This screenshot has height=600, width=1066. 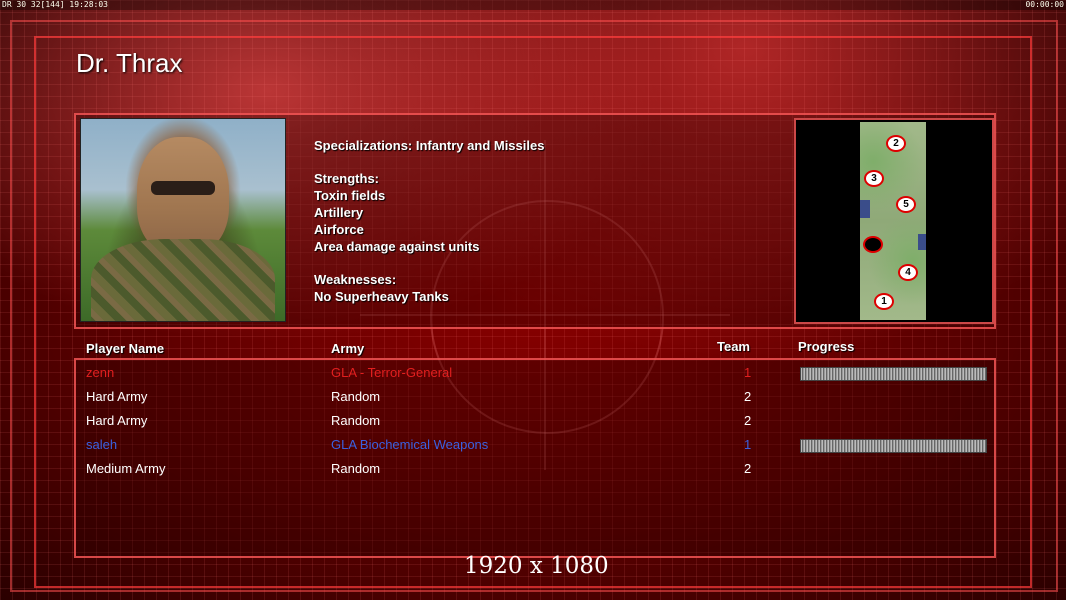 I want to click on portrait-eyes, so click(x=183, y=188).